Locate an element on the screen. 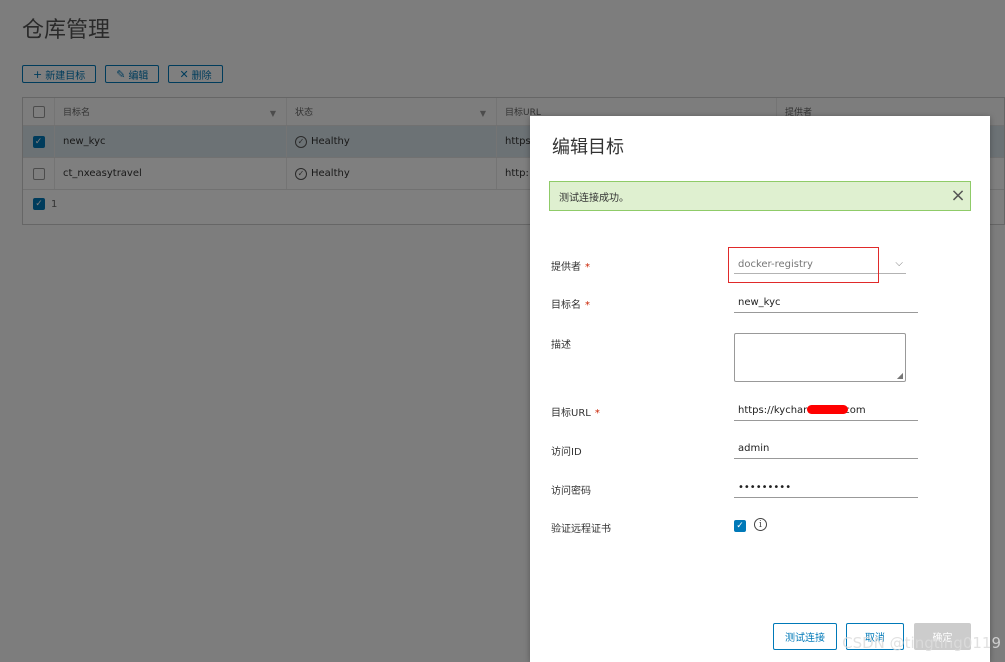  name-label: 目标名 * is located at coordinates (570, 303).